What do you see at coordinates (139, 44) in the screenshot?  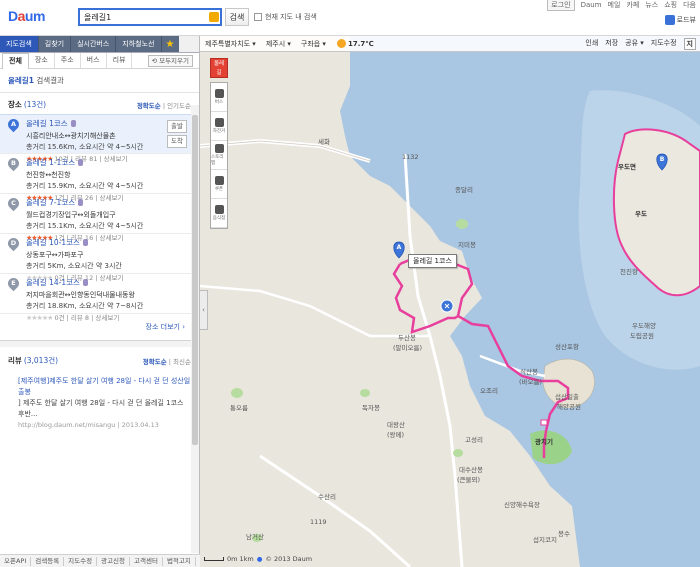 I see `tab-subway-map: 지하철노선` at bounding box center [139, 44].